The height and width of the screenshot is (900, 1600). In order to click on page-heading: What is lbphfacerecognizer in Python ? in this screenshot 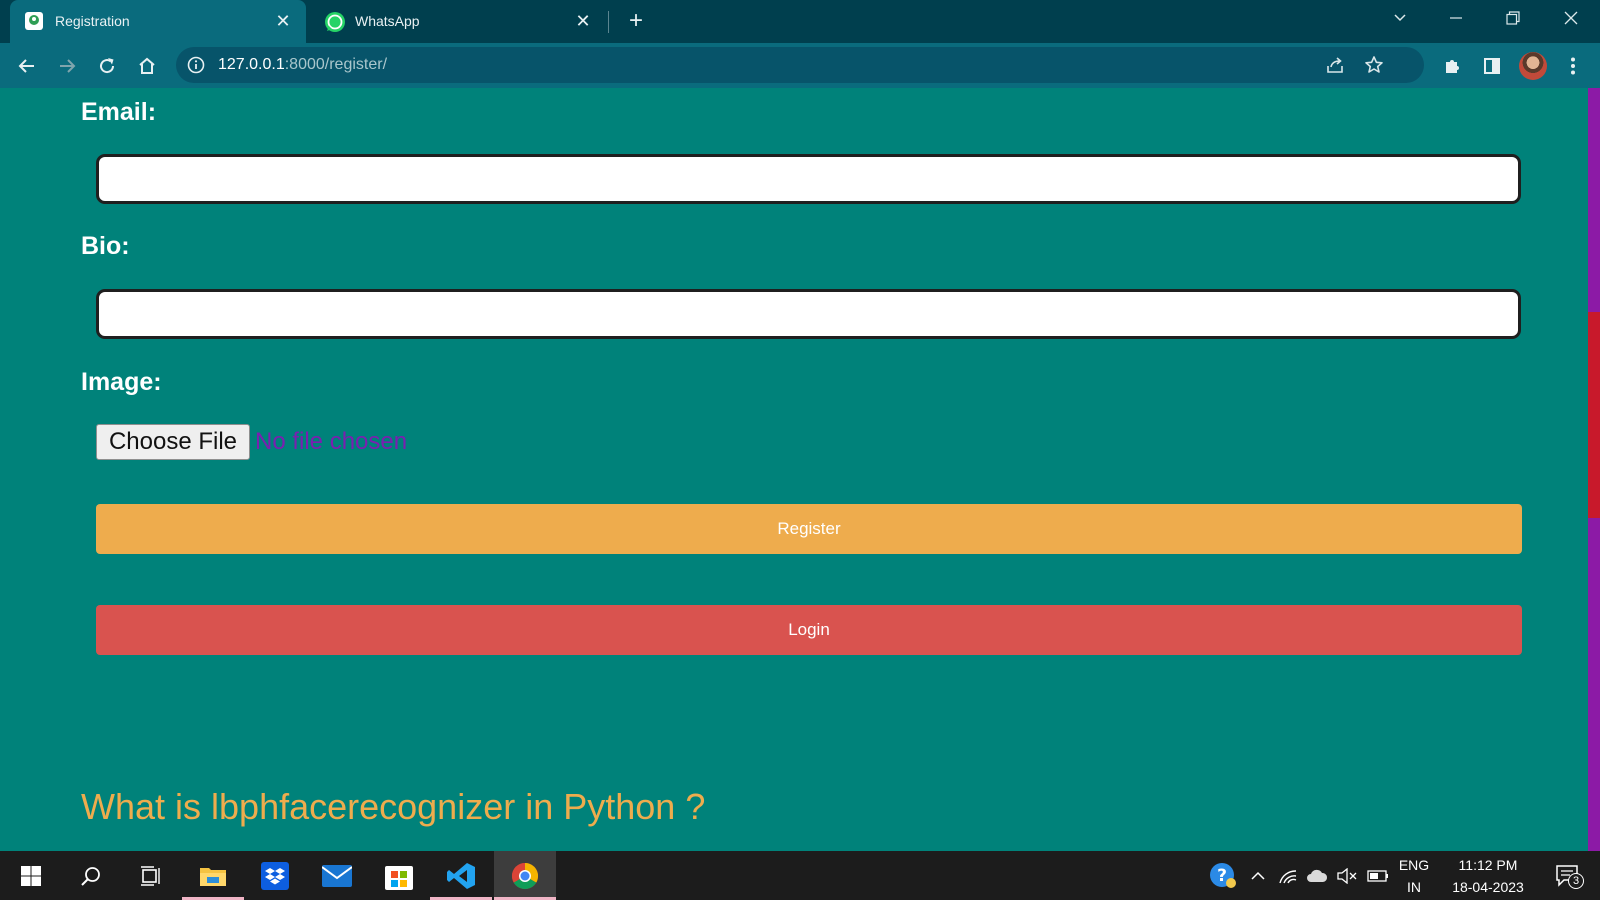, I will do `click(393, 806)`.